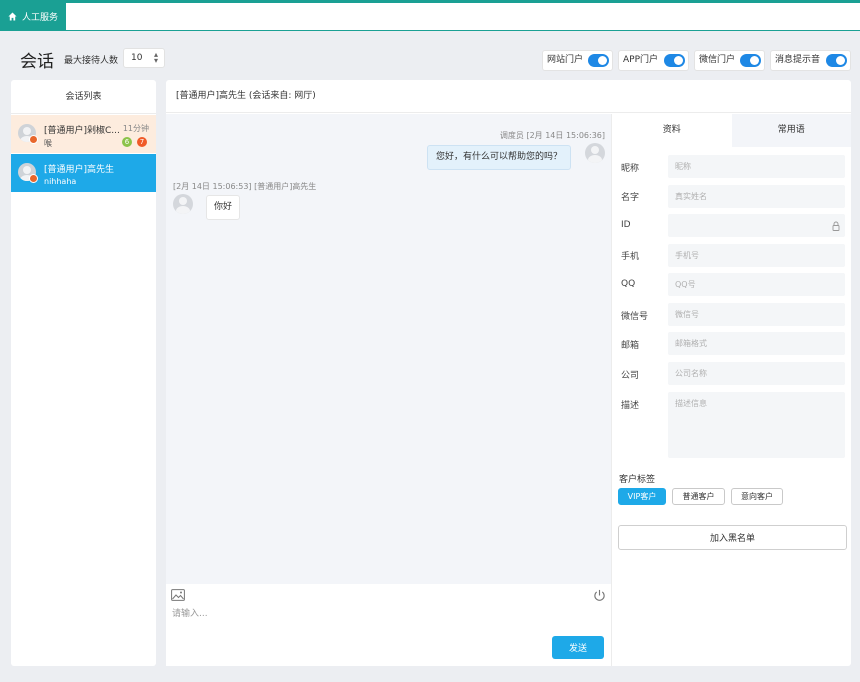  Describe the element at coordinates (498, 157) in the screenshot. I see `agent-message-bubble: 您好，有什么可以帮助您的吗？` at that location.